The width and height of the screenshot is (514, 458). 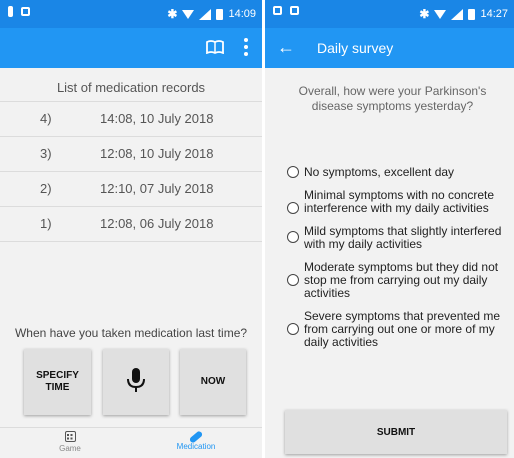 I want to click on record-number: 4), so click(x=46, y=118).